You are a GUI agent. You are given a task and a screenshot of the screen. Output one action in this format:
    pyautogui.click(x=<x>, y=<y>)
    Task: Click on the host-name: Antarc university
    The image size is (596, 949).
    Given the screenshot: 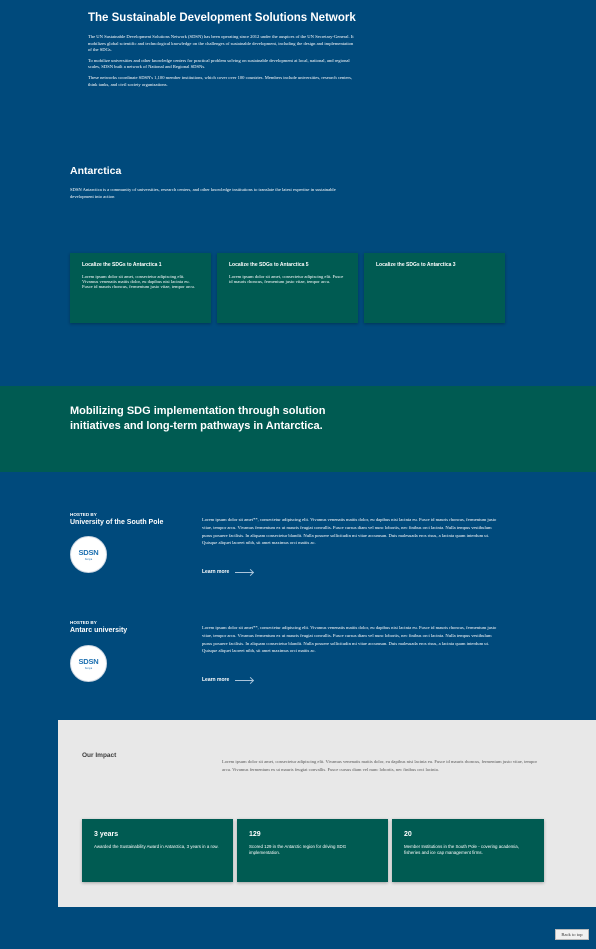 What is the action you would take?
    pyautogui.click(x=99, y=630)
    